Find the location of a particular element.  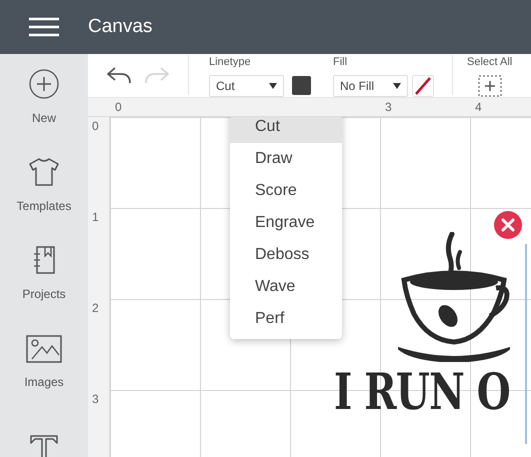

sidebar-label: Projects is located at coordinates (44, 294).